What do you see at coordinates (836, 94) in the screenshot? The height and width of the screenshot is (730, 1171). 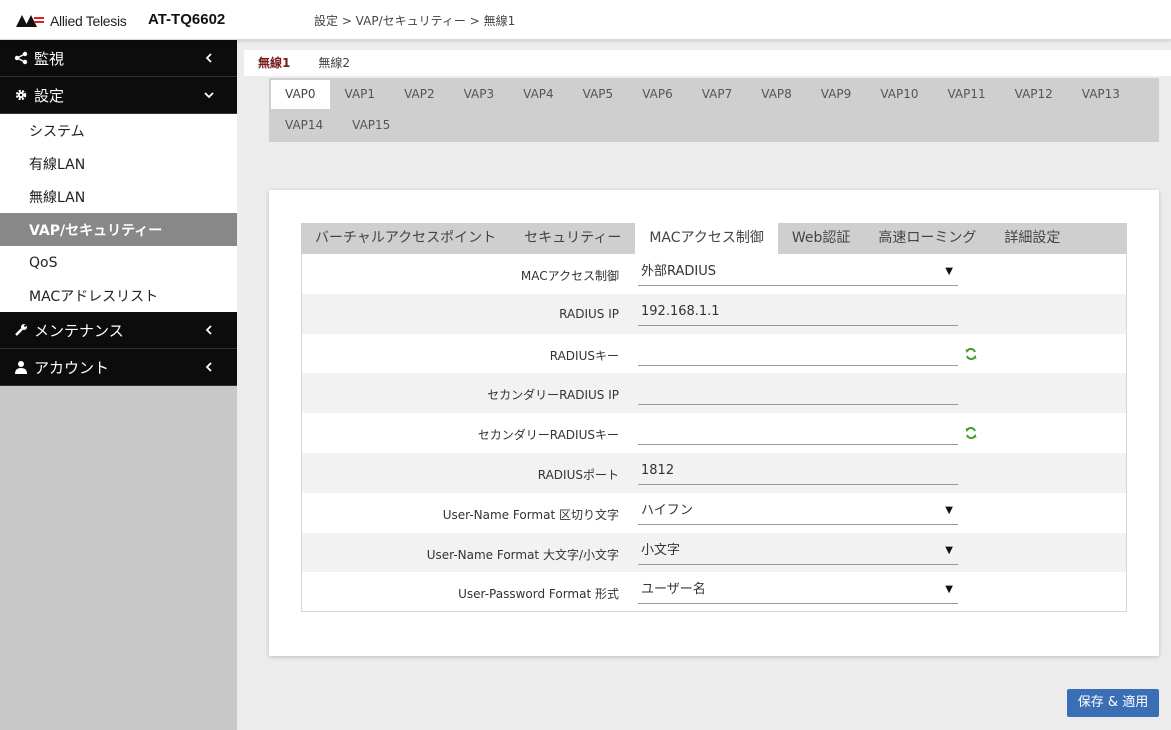 I see `tab-vap9: VAP9` at bounding box center [836, 94].